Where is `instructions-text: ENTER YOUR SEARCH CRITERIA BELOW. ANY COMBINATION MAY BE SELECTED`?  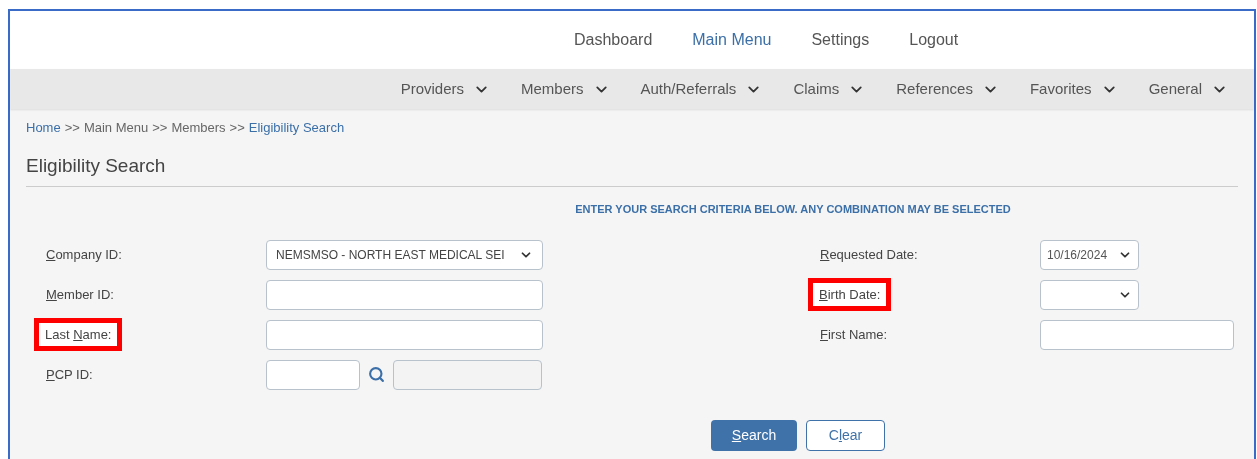 instructions-text: ENTER YOUR SEARCH CRITERIA BELOW. ANY COMBINATION MAY BE SELECTED is located at coordinates (793, 209).